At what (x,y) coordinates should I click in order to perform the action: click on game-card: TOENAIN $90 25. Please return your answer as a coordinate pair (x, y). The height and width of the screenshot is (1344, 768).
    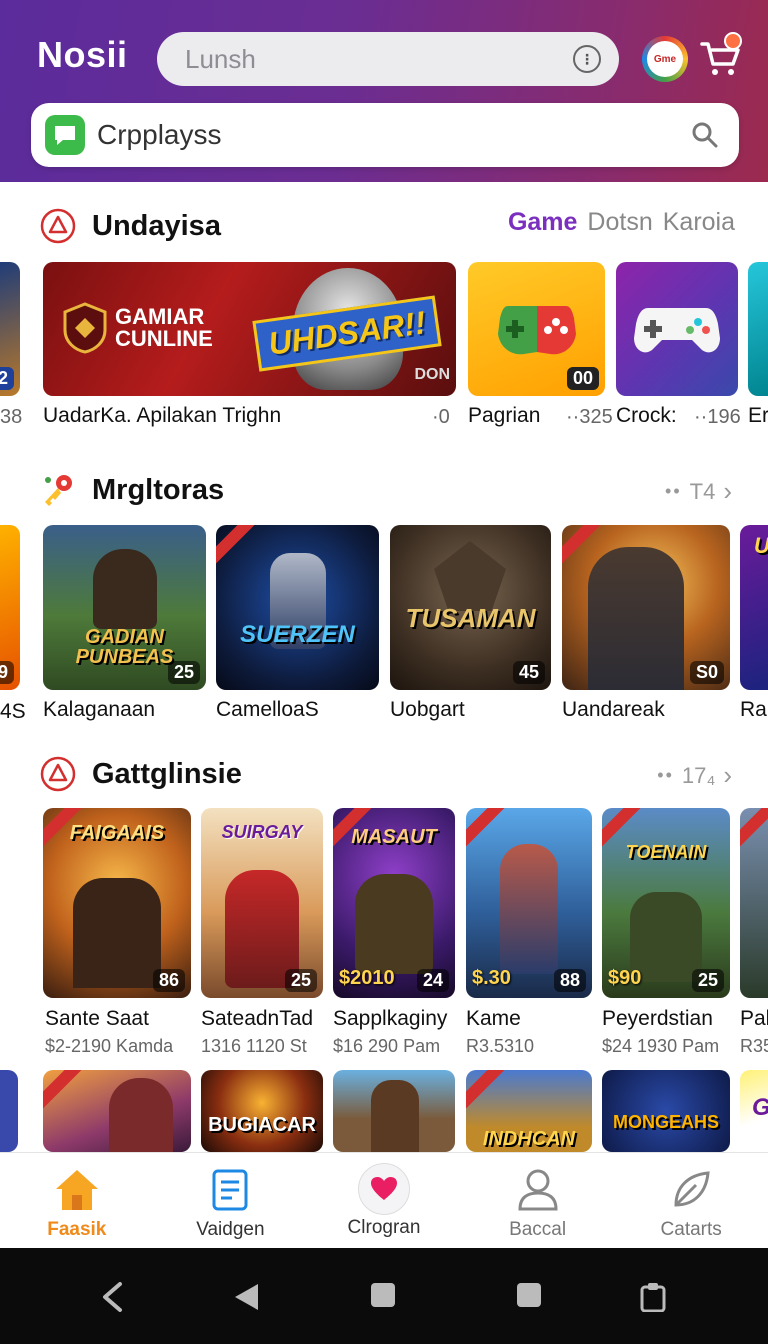
    Looking at the image, I should click on (666, 903).